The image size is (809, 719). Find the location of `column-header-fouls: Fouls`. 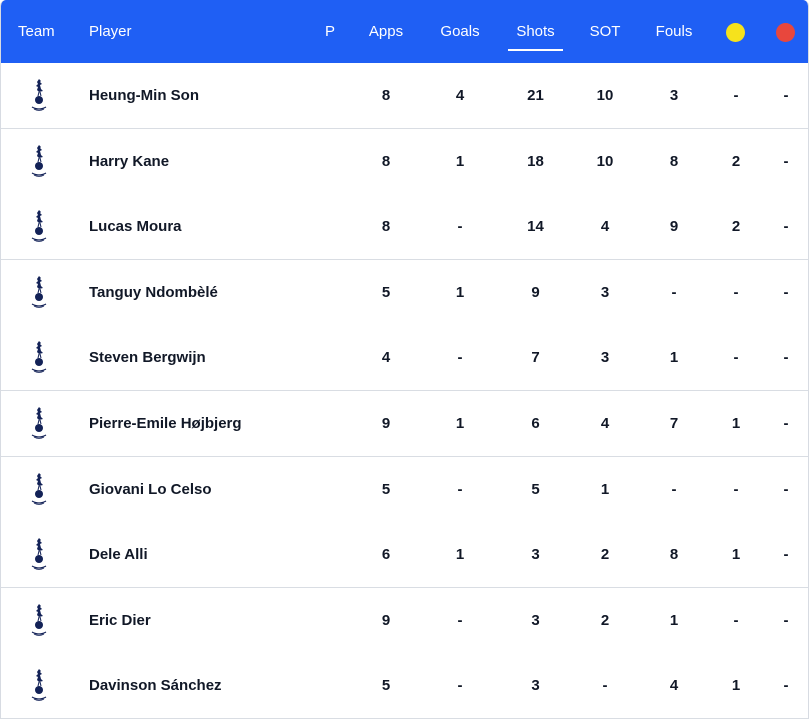

column-header-fouls: Fouls is located at coordinates (674, 31).